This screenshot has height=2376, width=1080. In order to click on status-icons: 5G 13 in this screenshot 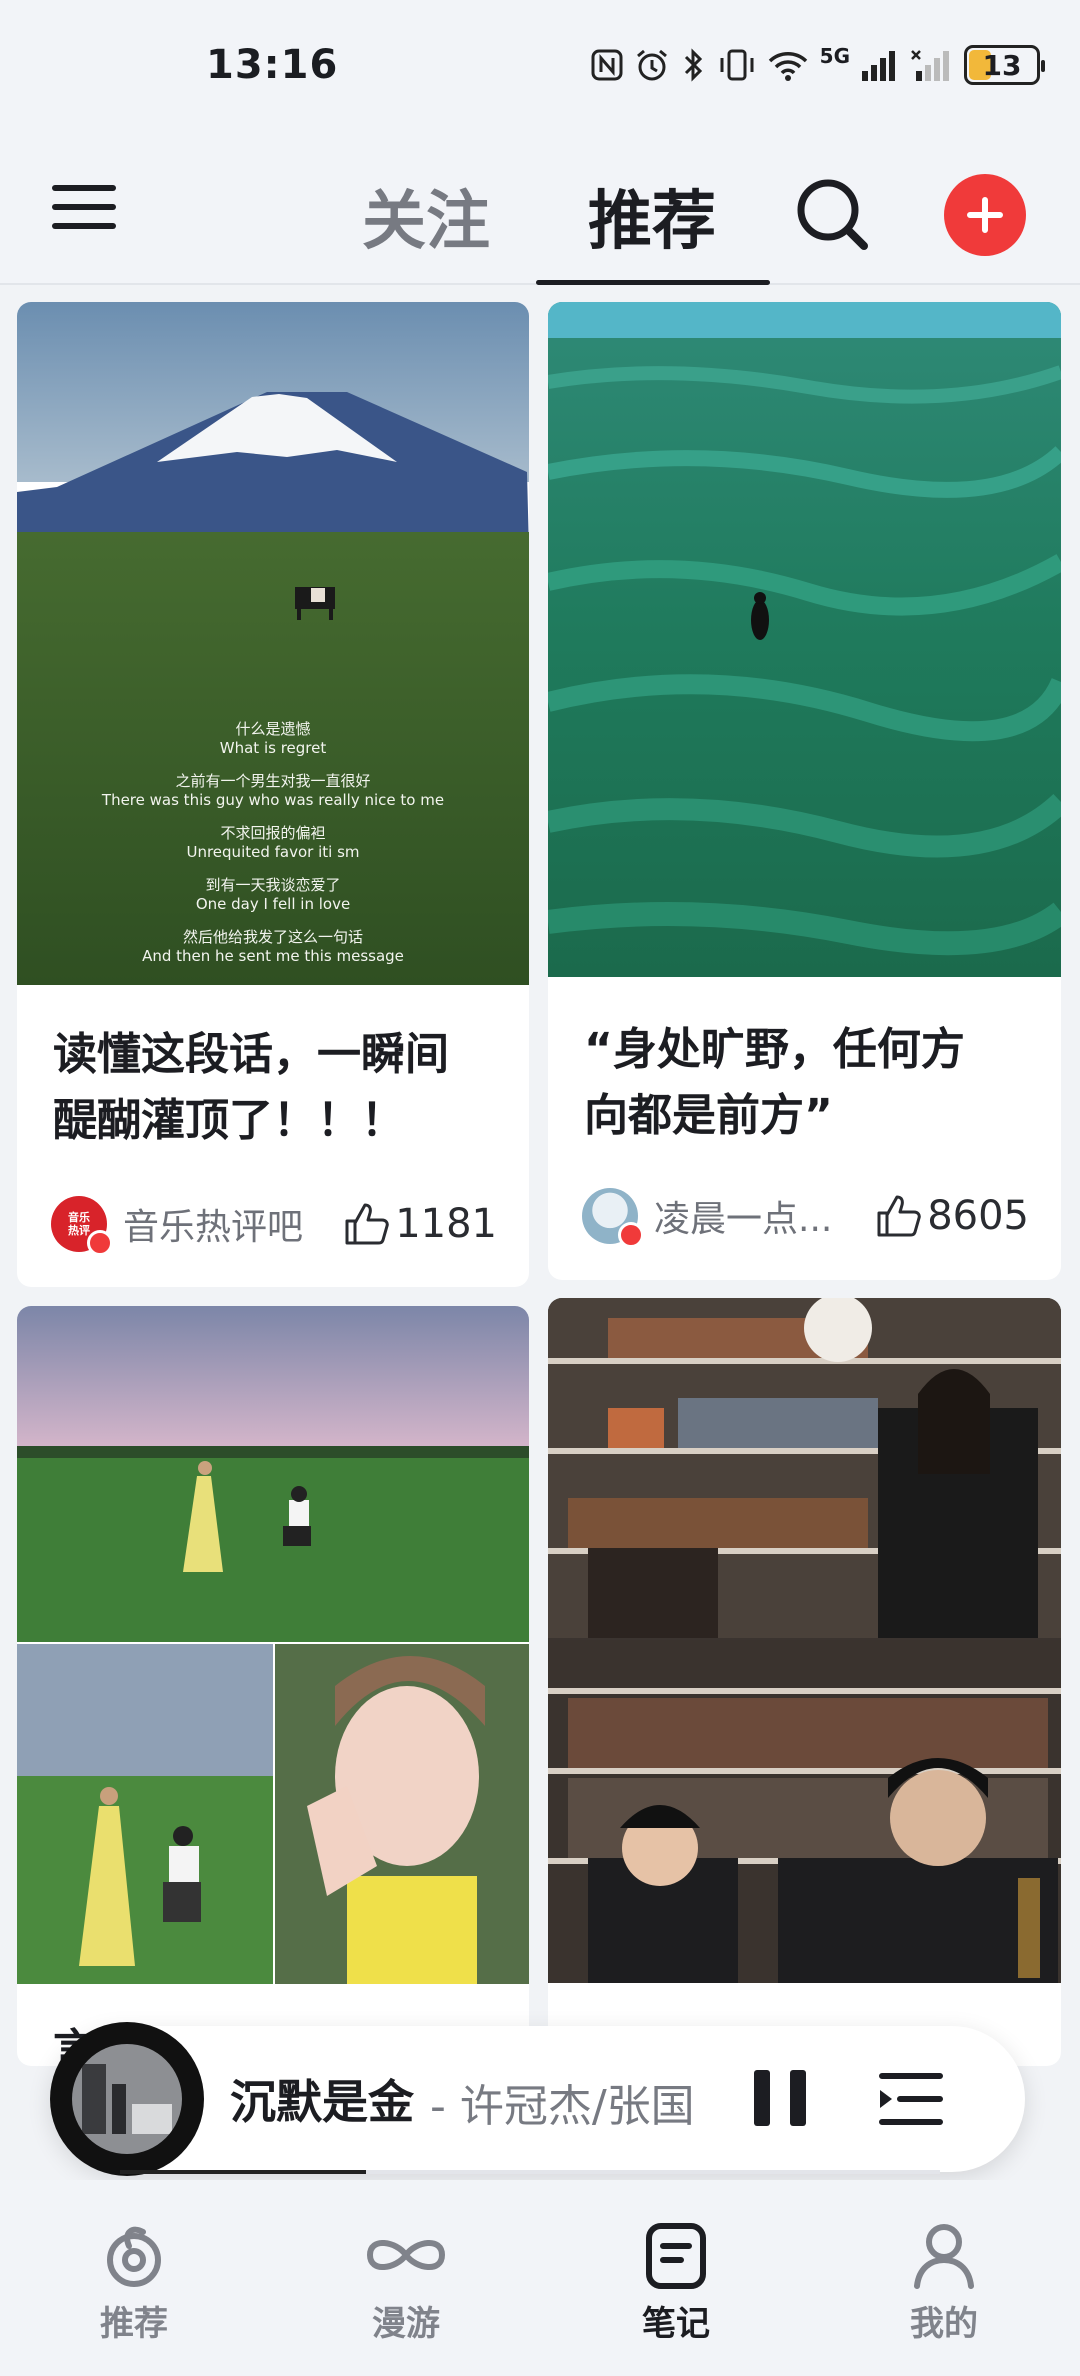, I will do `click(817, 65)`.